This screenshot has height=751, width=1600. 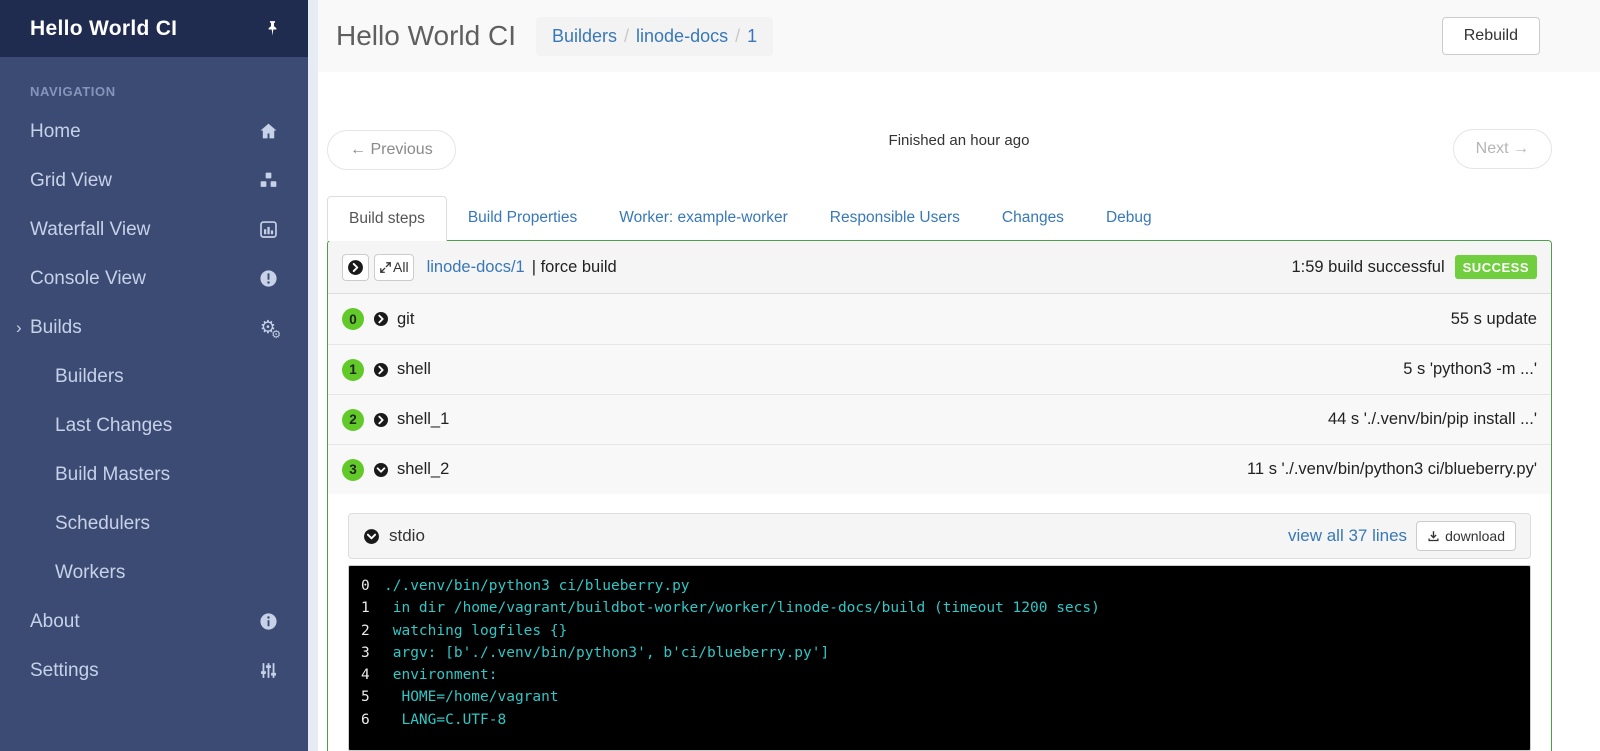 I want to click on sidebar-item-label: Last Changes, so click(x=114, y=425).